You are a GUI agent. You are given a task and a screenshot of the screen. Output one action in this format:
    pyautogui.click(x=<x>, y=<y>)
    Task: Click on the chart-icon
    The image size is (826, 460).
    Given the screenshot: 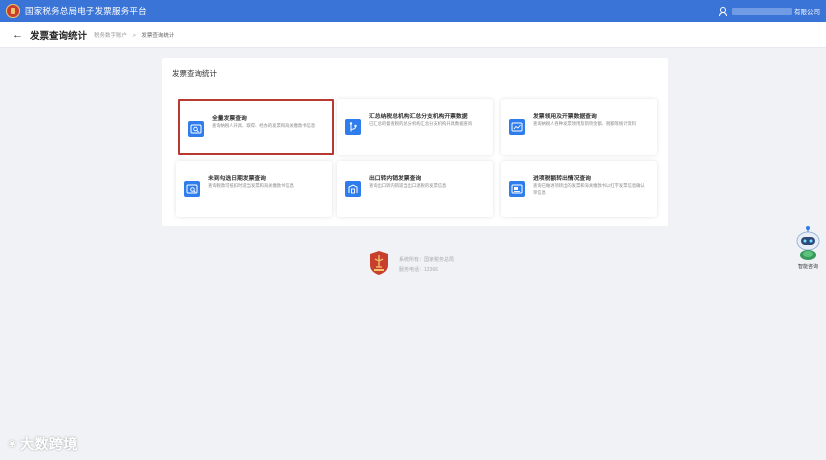 What is the action you would take?
    pyautogui.click(x=517, y=127)
    